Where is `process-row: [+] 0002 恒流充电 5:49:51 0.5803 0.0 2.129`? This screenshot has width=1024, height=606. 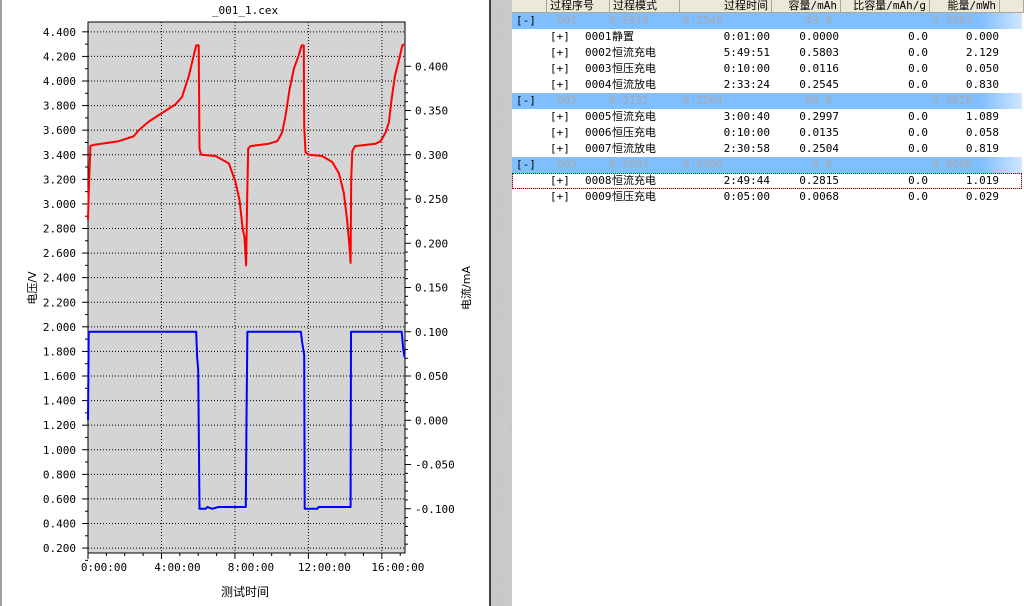 process-row: [+] 0002 恒流充电 5:49:51 0.5803 0.0 2.129 is located at coordinates (767, 53).